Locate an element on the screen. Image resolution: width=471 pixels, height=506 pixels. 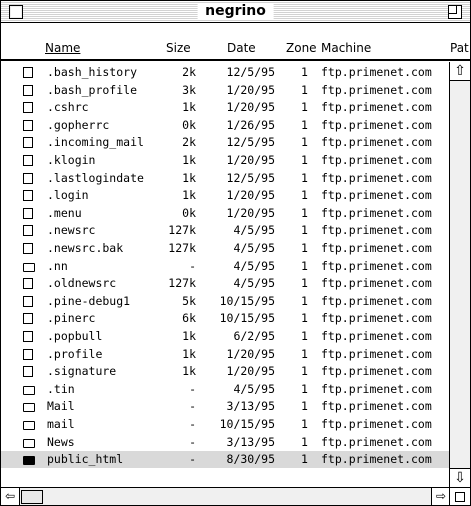
file-size: 5k is located at coordinates (189, 300).